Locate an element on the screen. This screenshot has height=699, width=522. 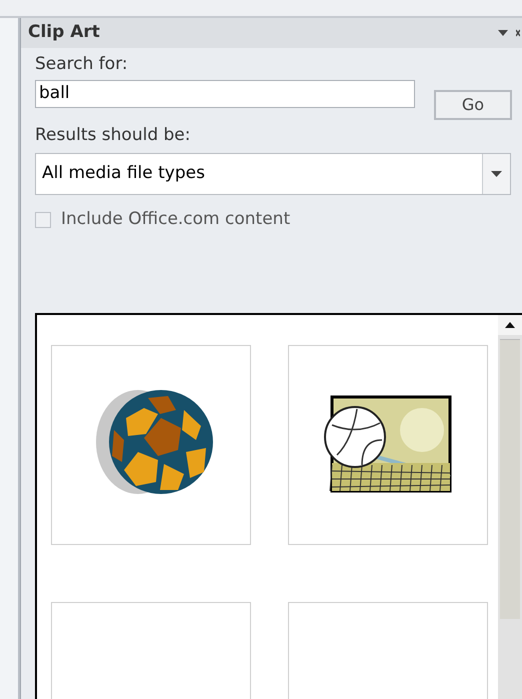
scrollbar is located at coordinates (510, 506).